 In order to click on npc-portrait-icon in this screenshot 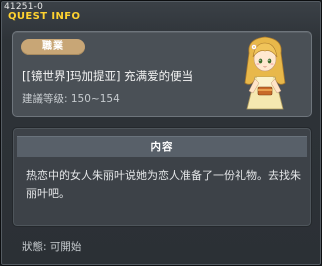, I will do `click(265, 73)`.